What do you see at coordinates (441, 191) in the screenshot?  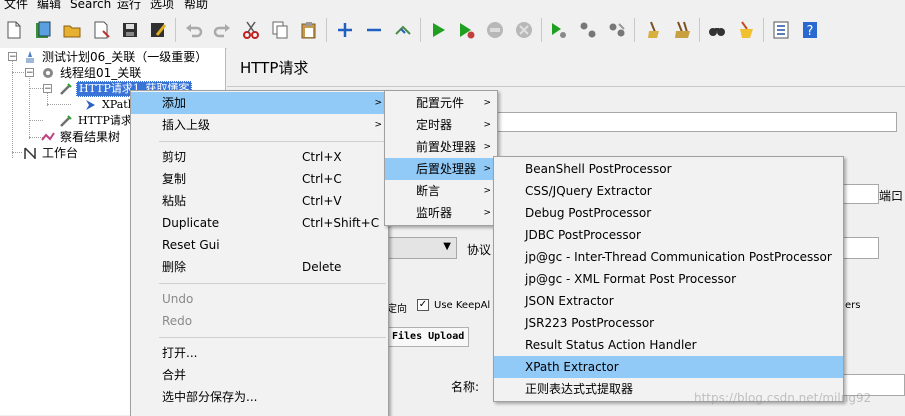 I see `menu-item-assertion: 断言 >` at bounding box center [441, 191].